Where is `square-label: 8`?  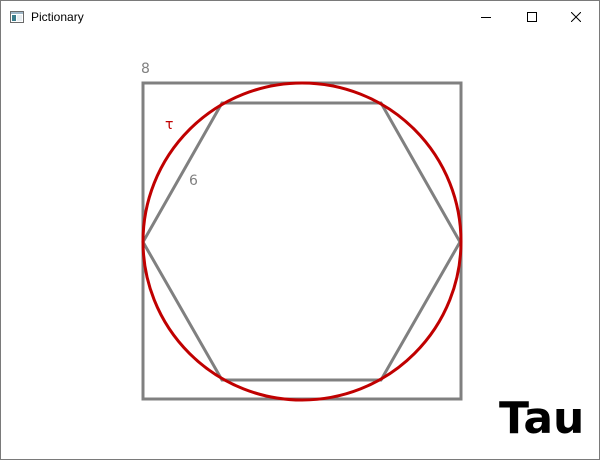
square-label: 8 is located at coordinates (145, 69).